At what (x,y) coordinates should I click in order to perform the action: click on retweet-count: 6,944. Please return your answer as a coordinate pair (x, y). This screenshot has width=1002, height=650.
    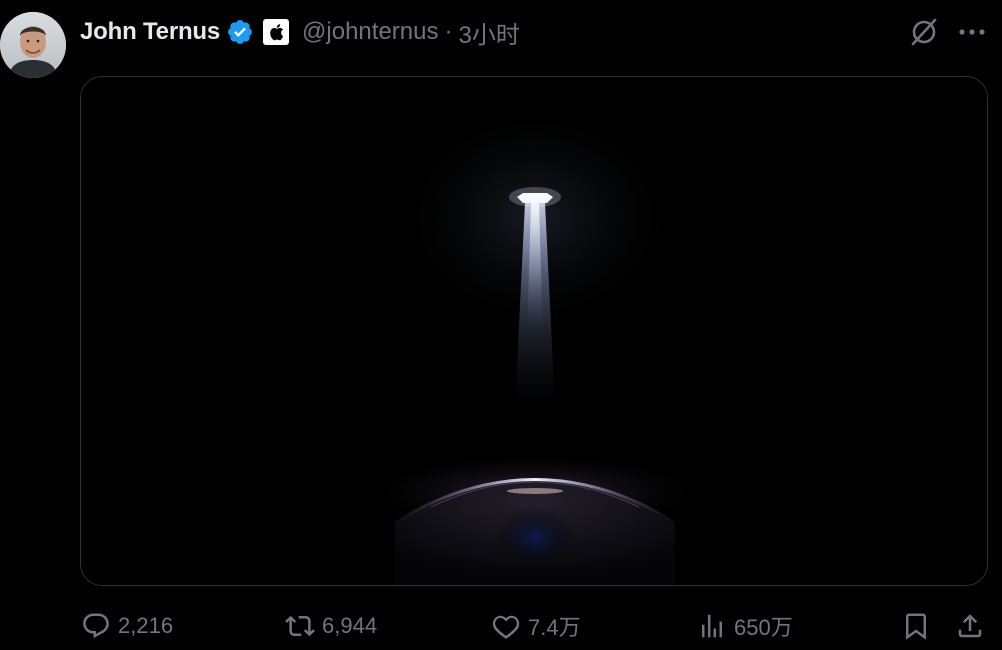
    Looking at the image, I should click on (350, 625).